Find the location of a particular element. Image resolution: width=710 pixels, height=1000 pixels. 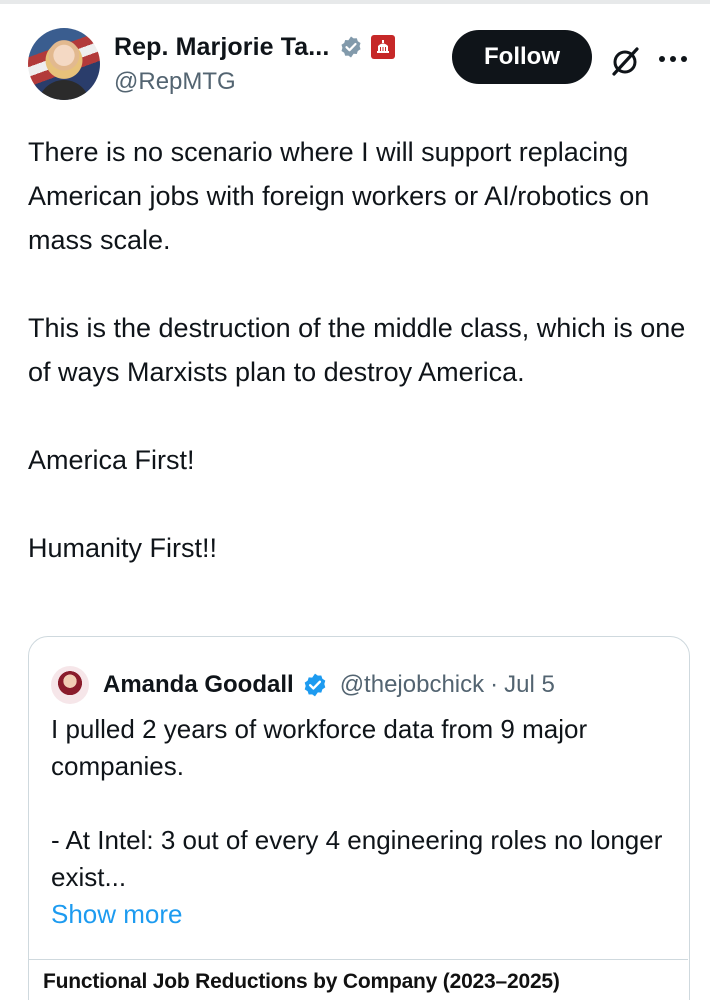

quoted-tweet-header: Amanda Goodall @thejobchick · Jul 5 is located at coordinates (303, 685).